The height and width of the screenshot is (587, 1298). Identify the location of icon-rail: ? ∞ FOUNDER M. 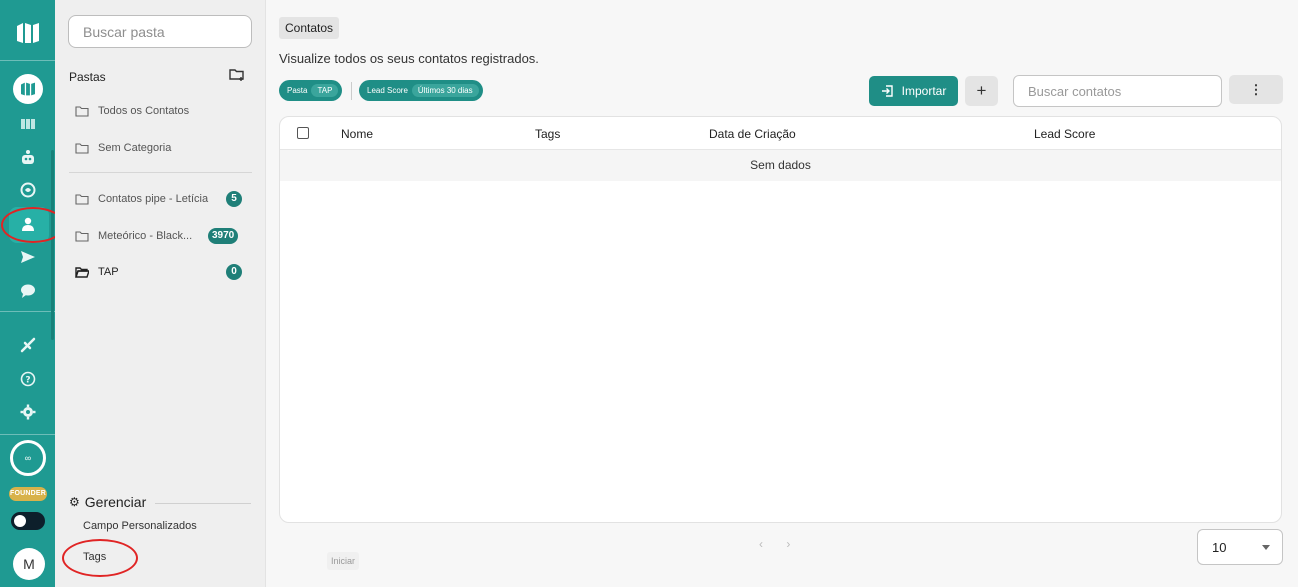
(32, 293).